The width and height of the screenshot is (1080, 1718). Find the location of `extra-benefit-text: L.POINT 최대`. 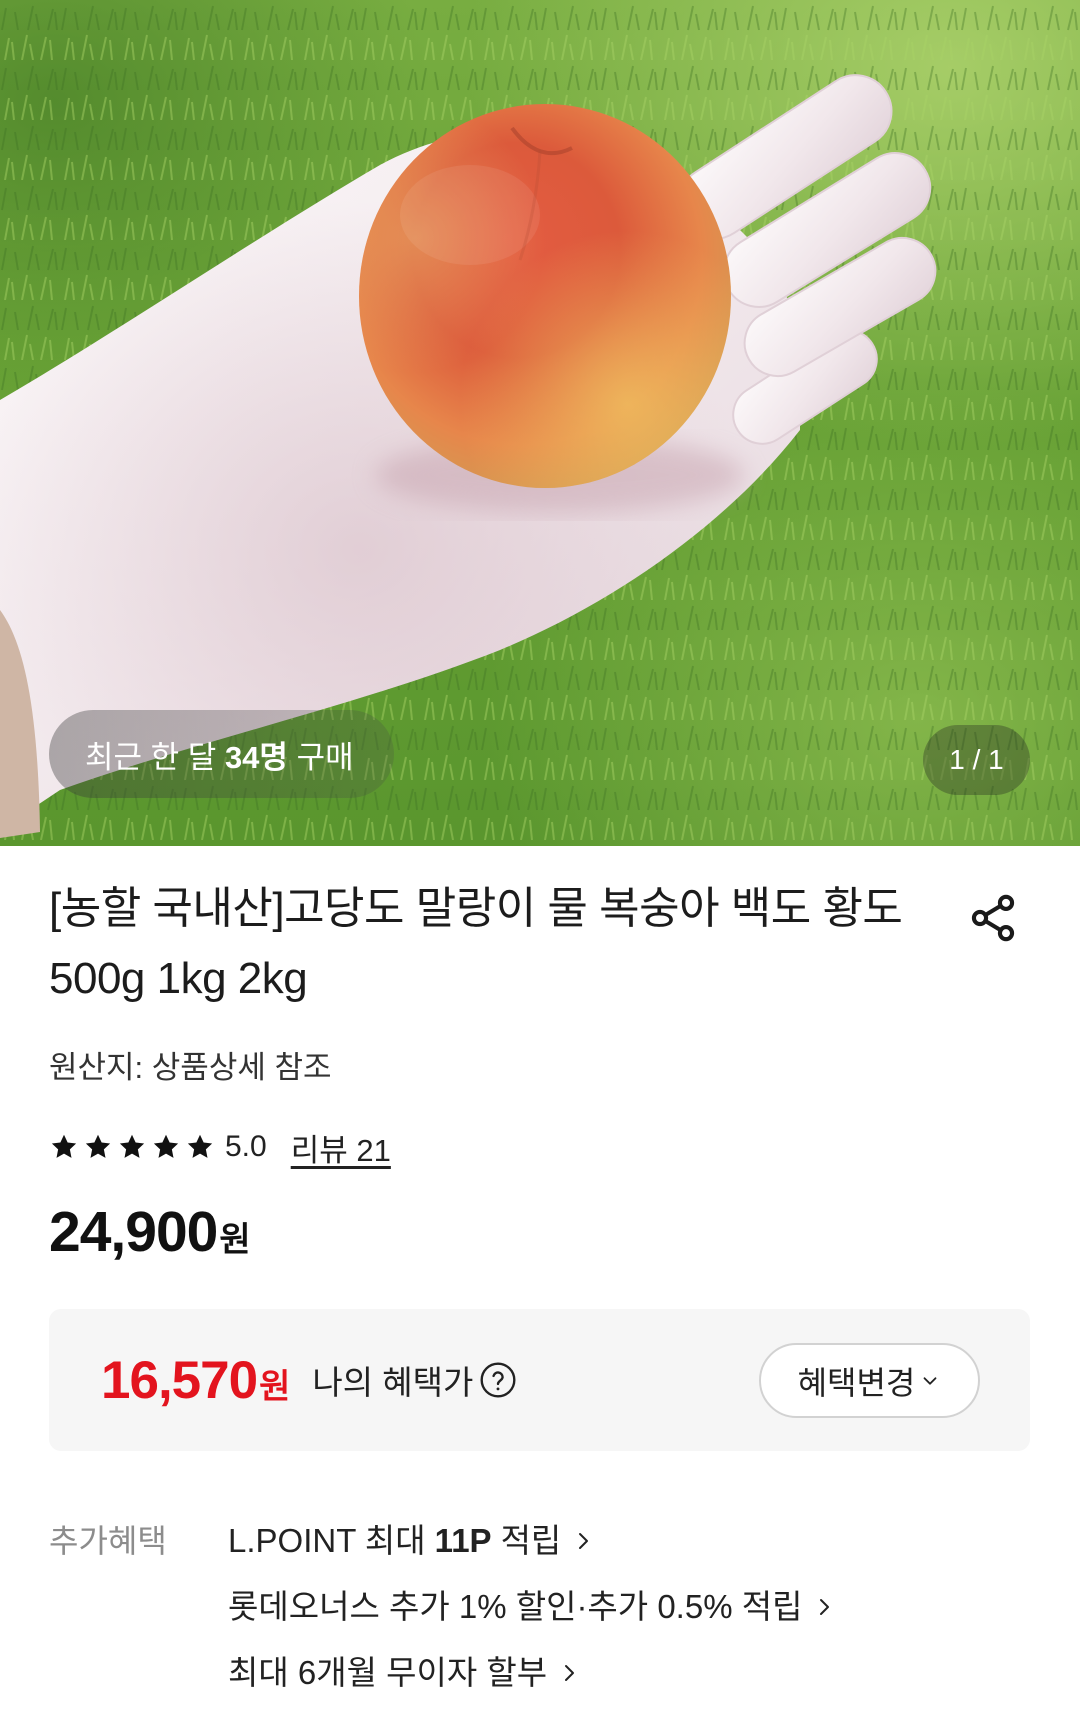

extra-benefit-text: L.POINT 최대 is located at coordinates (327, 1540).